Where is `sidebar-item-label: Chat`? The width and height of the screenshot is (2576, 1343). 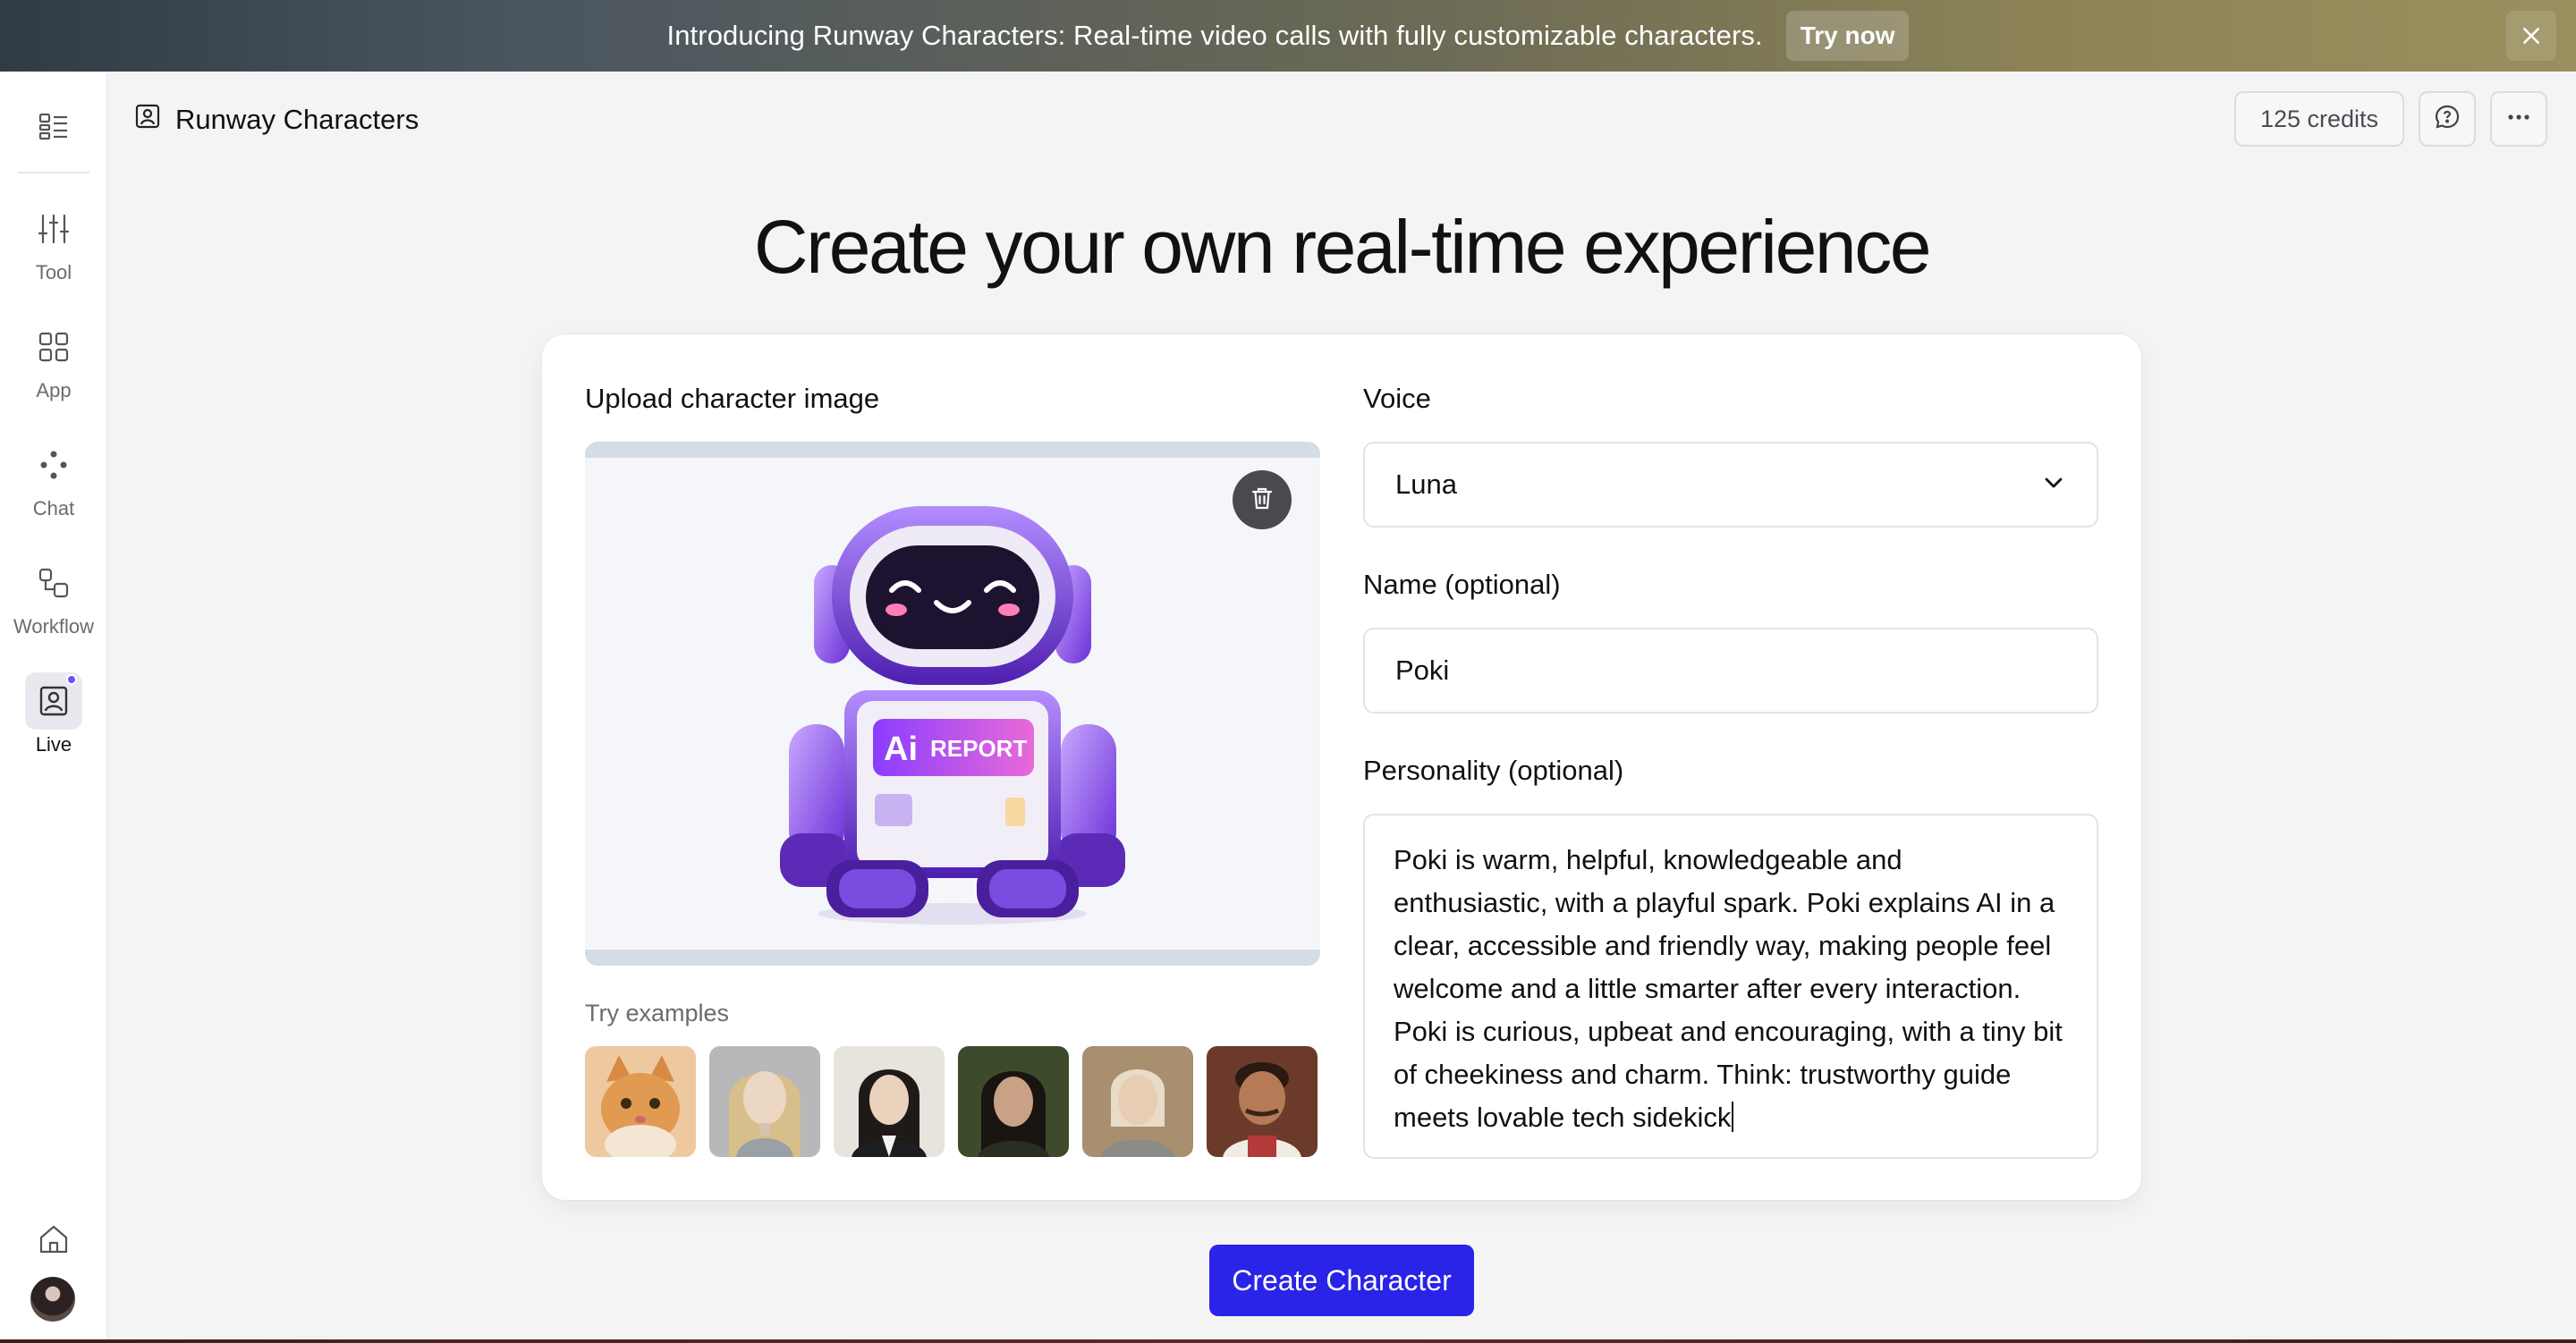 sidebar-item-label: Chat is located at coordinates (53, 508).